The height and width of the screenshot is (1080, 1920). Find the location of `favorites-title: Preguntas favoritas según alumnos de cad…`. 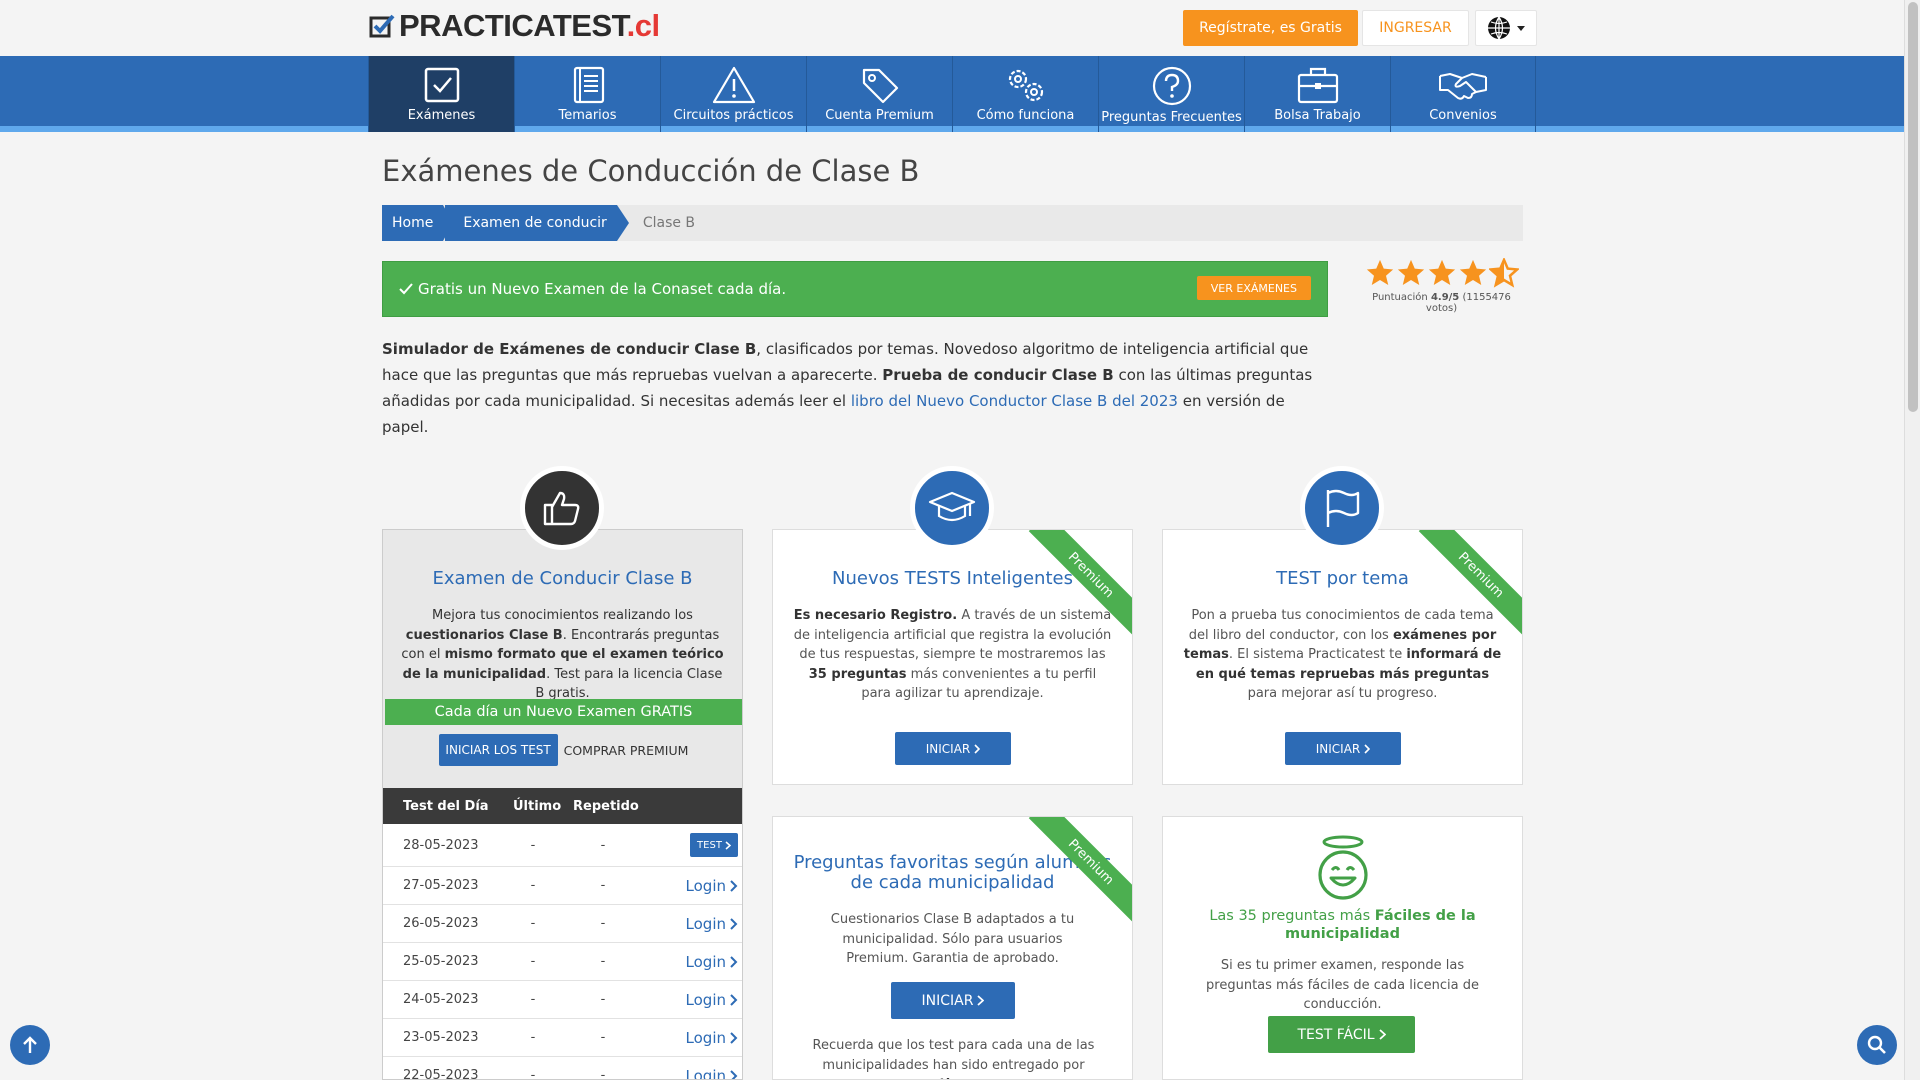

favorites-title: Preguntas favoritas según alumnos de cad… is located at coordinates (952, 872).